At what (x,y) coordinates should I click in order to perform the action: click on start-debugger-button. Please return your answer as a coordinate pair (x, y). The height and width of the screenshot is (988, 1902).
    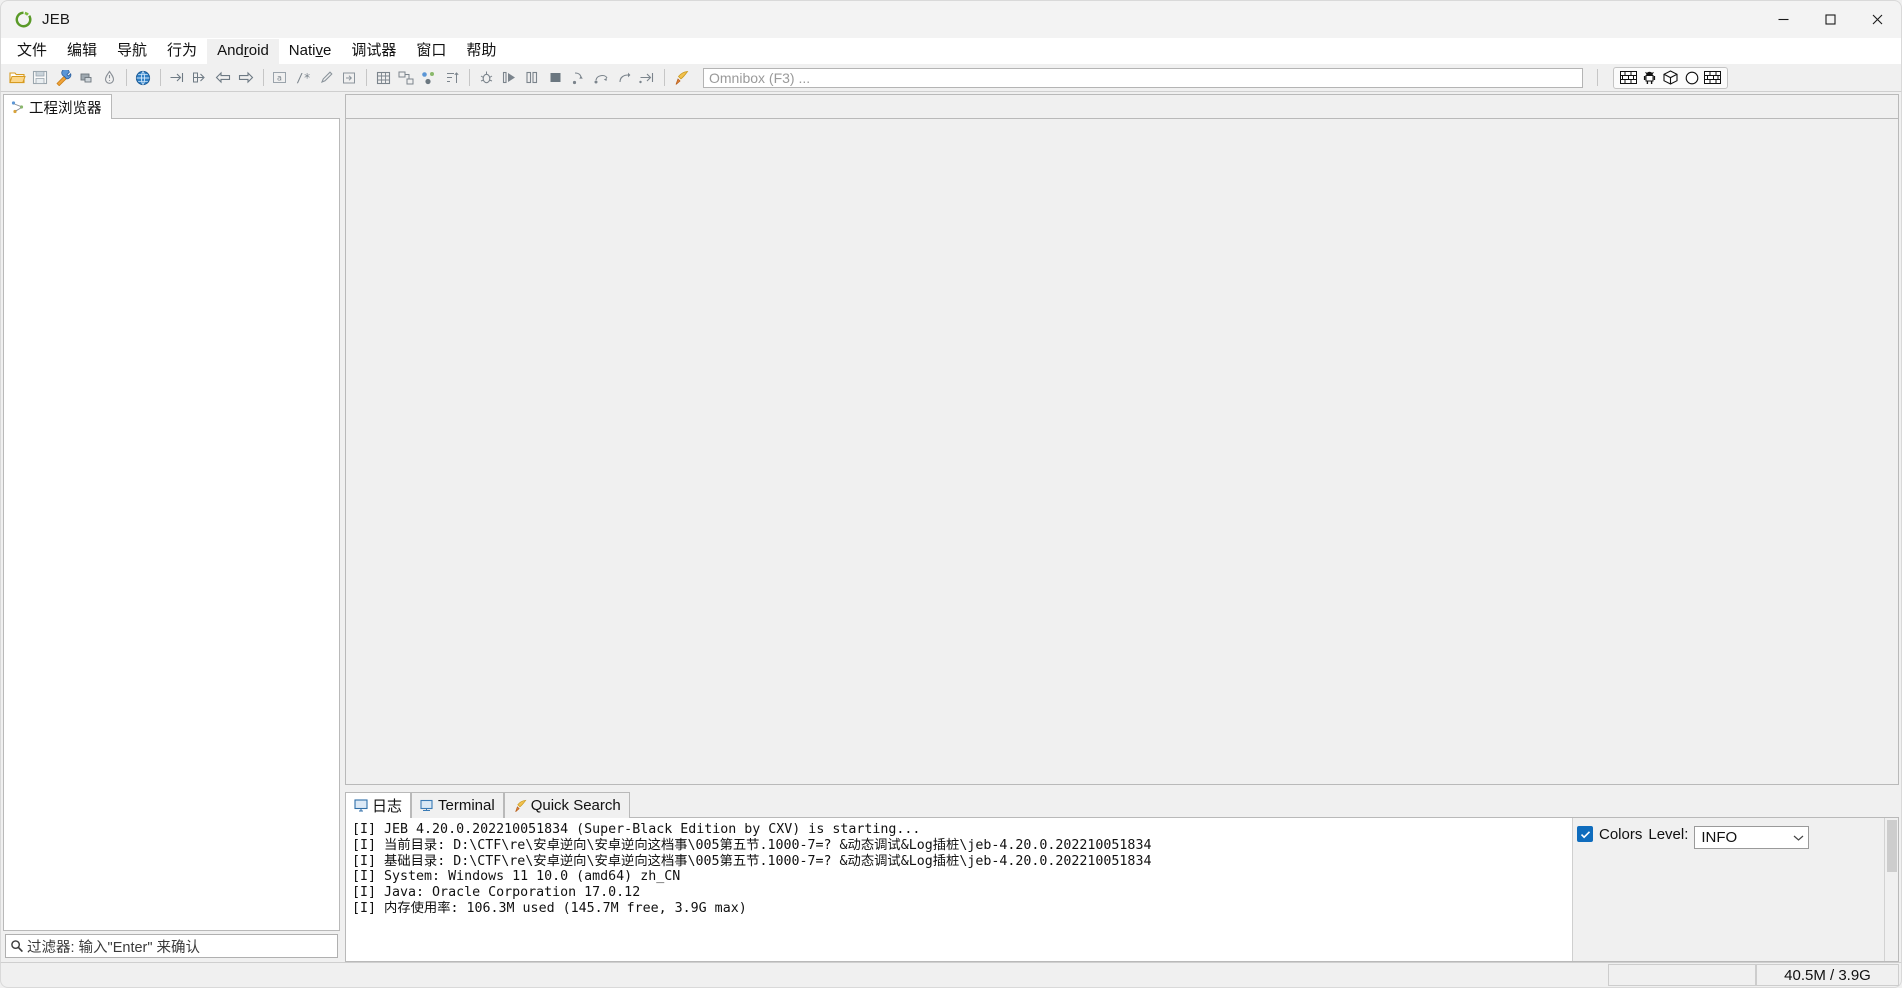
    Looking at the image, I should click on (486, 78).